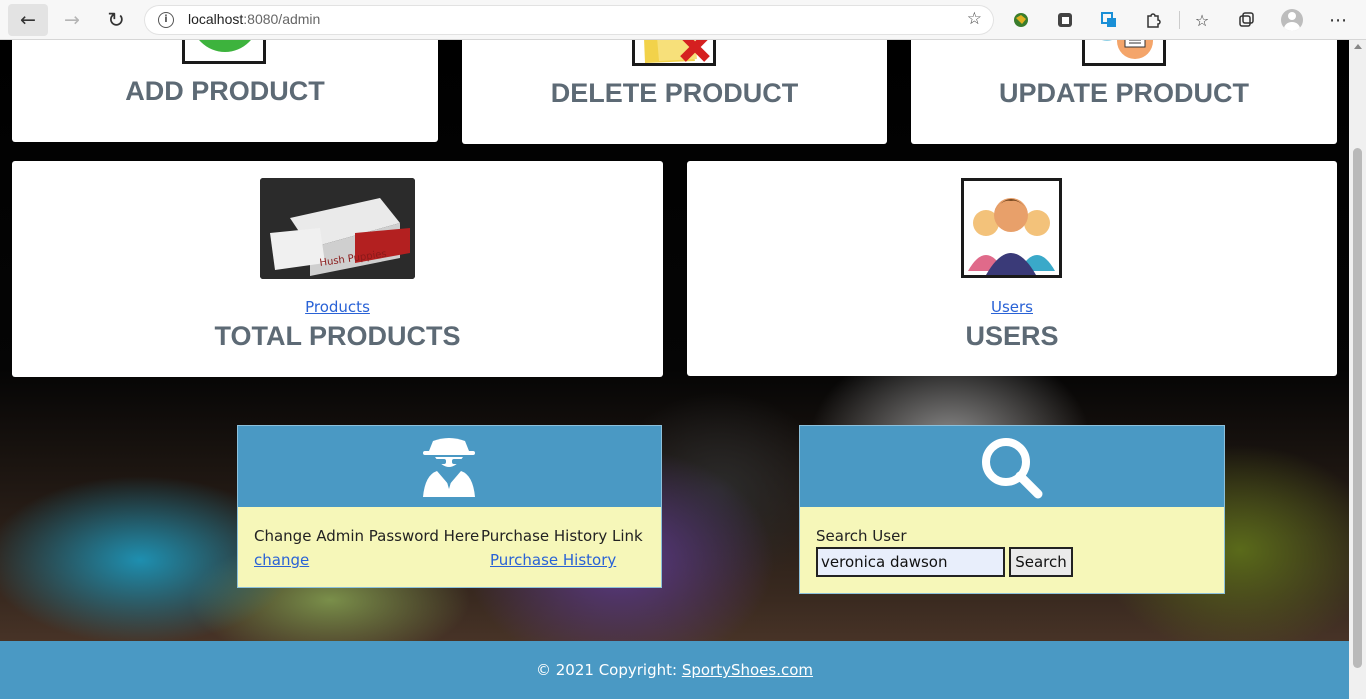  What do you see at coordinates (1124, 53) in the screenshot?
I see `update-product-image` at bounding box center [1124, 53].